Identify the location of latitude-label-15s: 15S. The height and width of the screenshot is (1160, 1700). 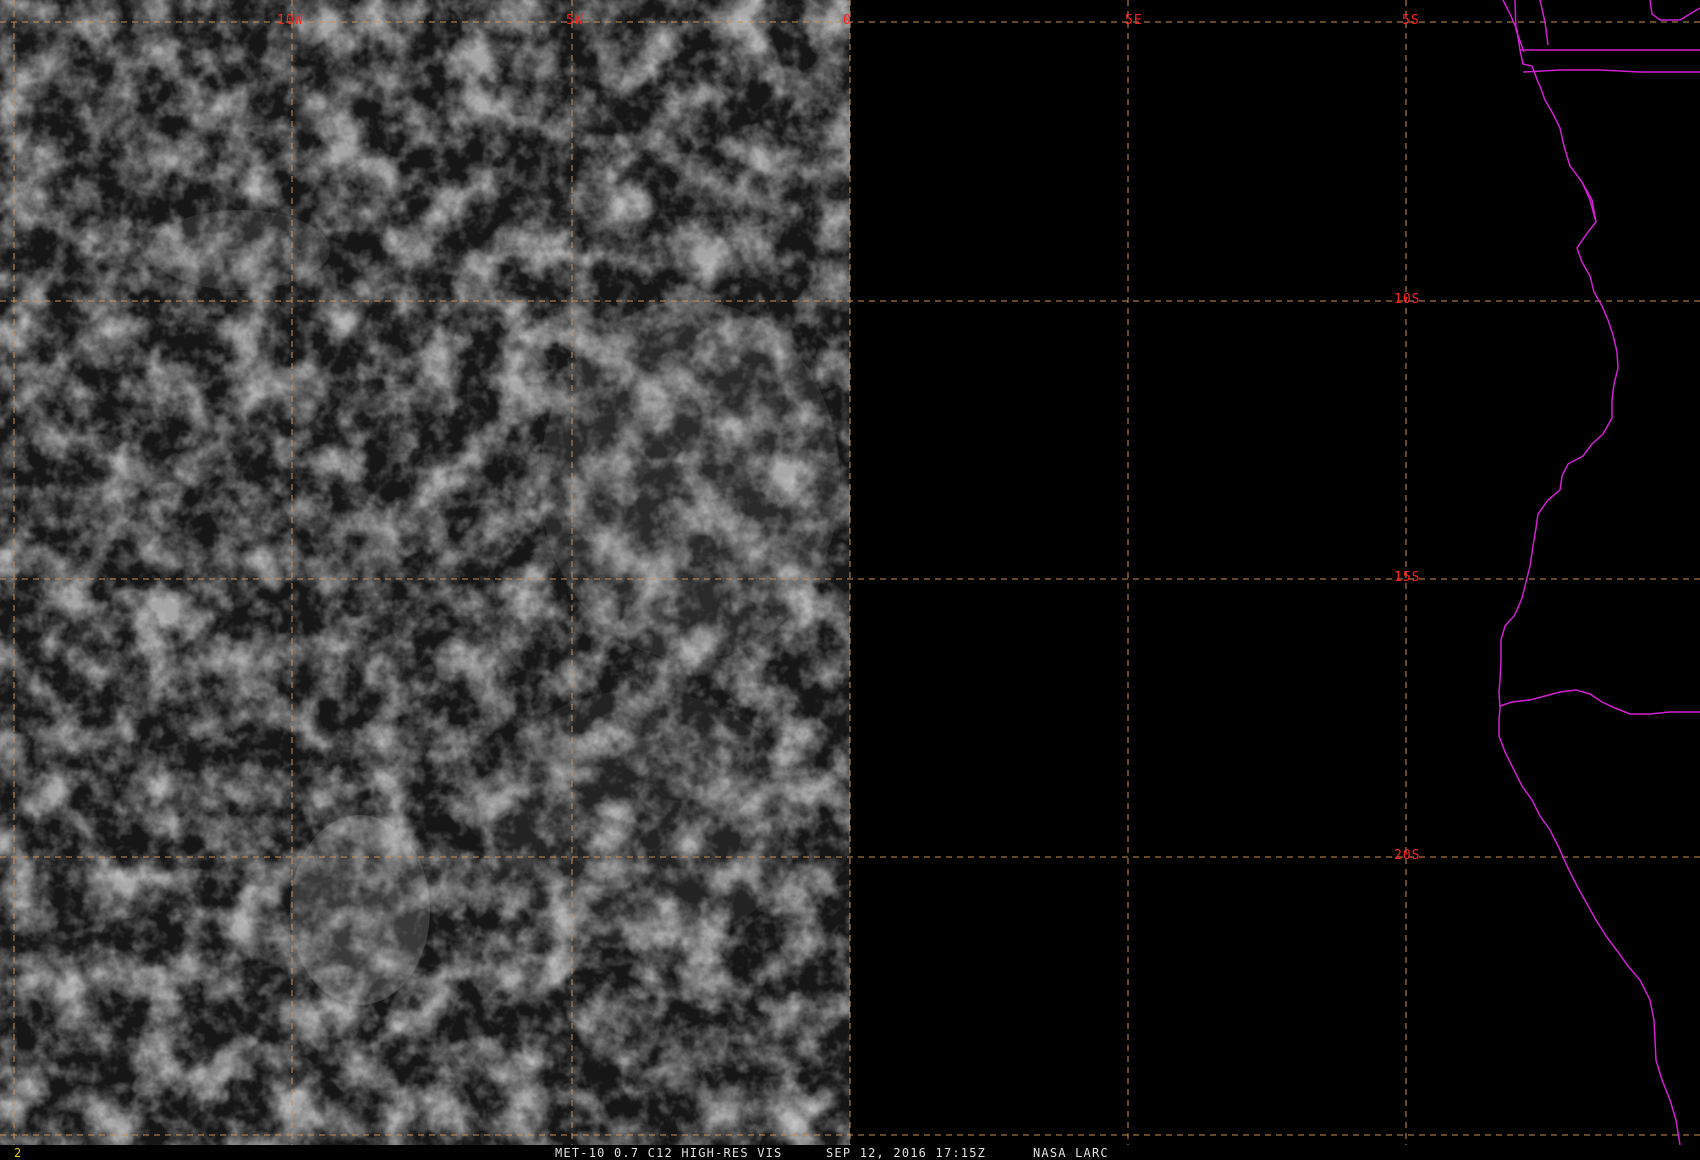
(1407, 577).